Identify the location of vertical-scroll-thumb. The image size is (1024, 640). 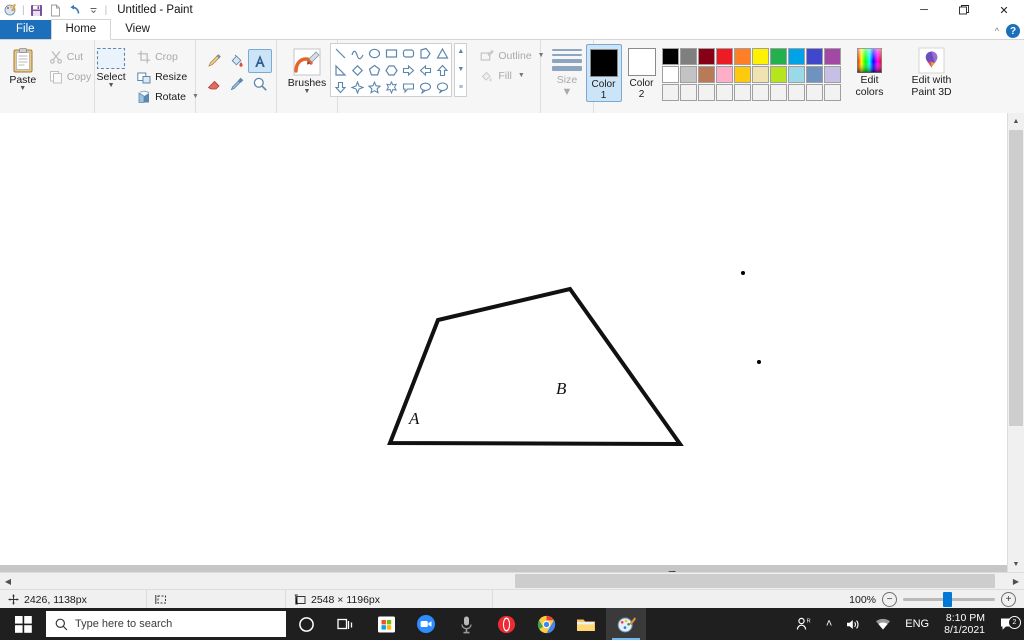
(1016, 278).